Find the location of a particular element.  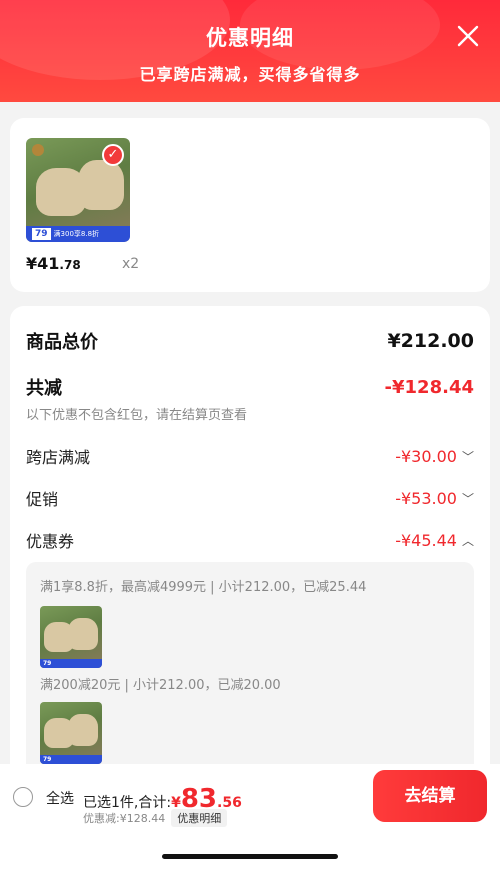

promo-badge-text: 满300享8.8折 is located at coordinates (76, 234).